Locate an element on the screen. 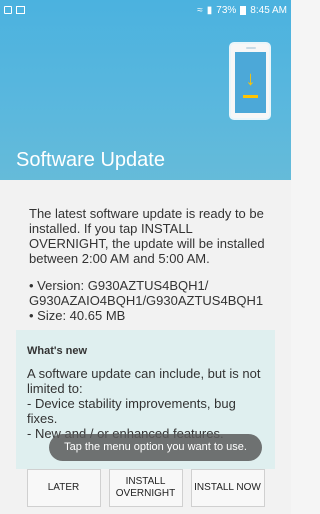  status-right: ≈ ▮ 73% 8:45 AM is located at coordinates (242, 10).